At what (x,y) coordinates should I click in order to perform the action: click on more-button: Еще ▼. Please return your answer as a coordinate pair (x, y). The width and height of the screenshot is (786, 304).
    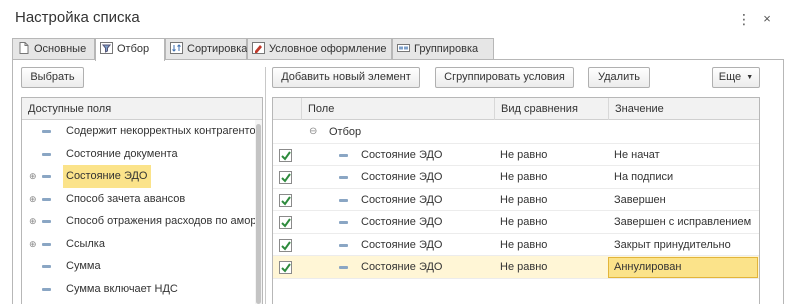
    Looking at the image, I should click on (736, 77).